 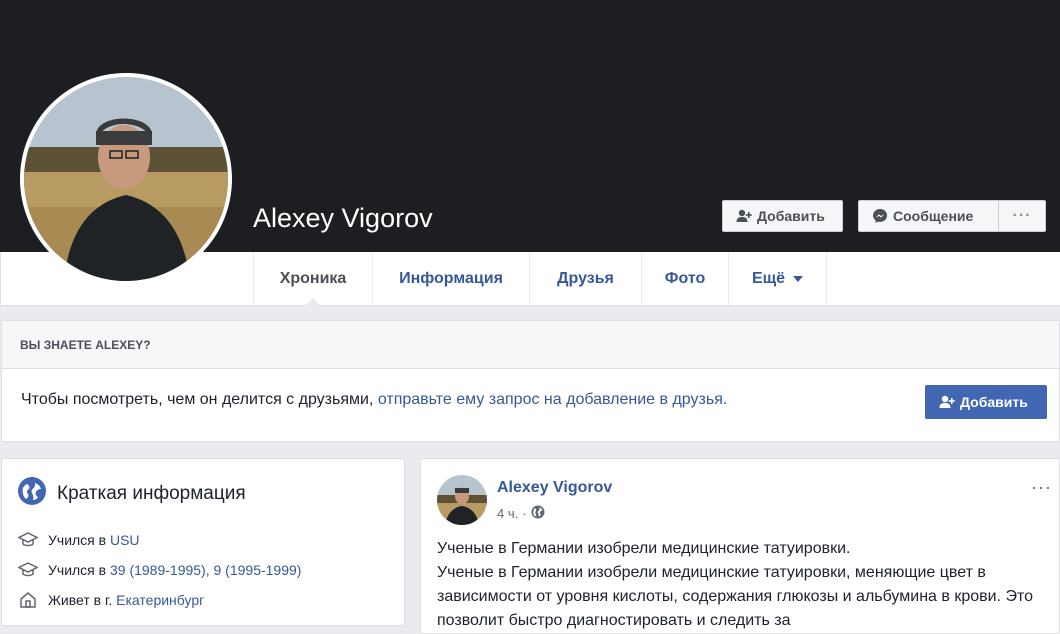 I want to click on more-options-button: ···, so click(x=1022, y=216).